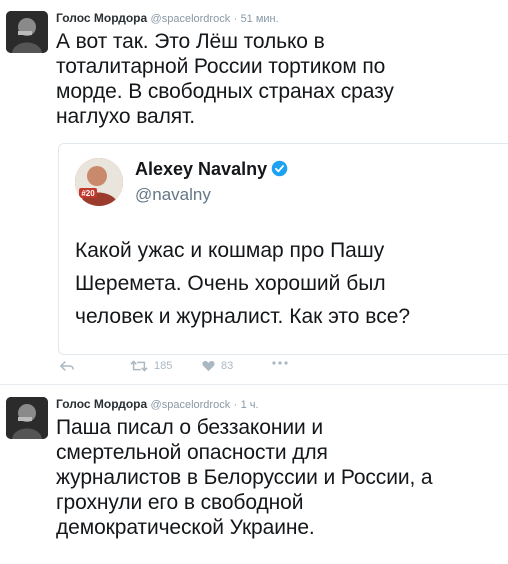  I want to click on verified-badge-icon, so click(279, 171).